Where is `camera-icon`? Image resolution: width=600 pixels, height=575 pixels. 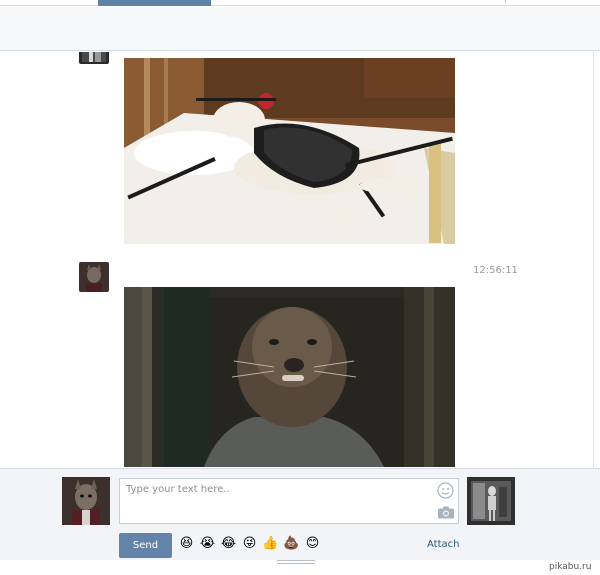
camera-icon is located at coordinates (446, 512).